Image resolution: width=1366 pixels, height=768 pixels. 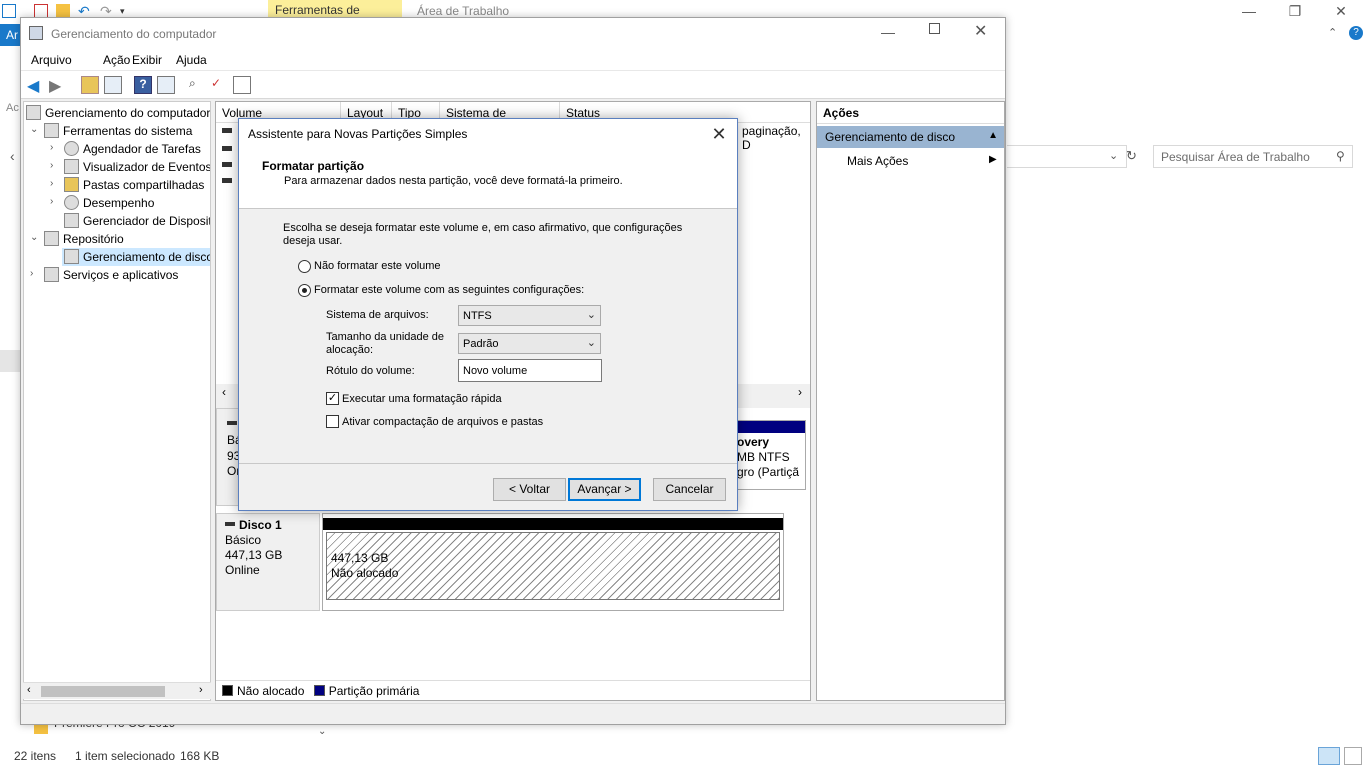 I want to click on back-nav-icon: ‹, so click(x=12, y=156).